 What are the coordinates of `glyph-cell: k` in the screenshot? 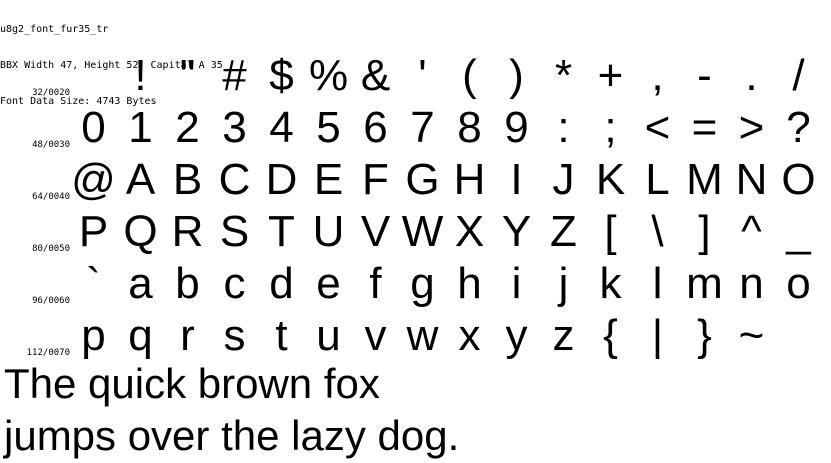 It's located at (610, 283).